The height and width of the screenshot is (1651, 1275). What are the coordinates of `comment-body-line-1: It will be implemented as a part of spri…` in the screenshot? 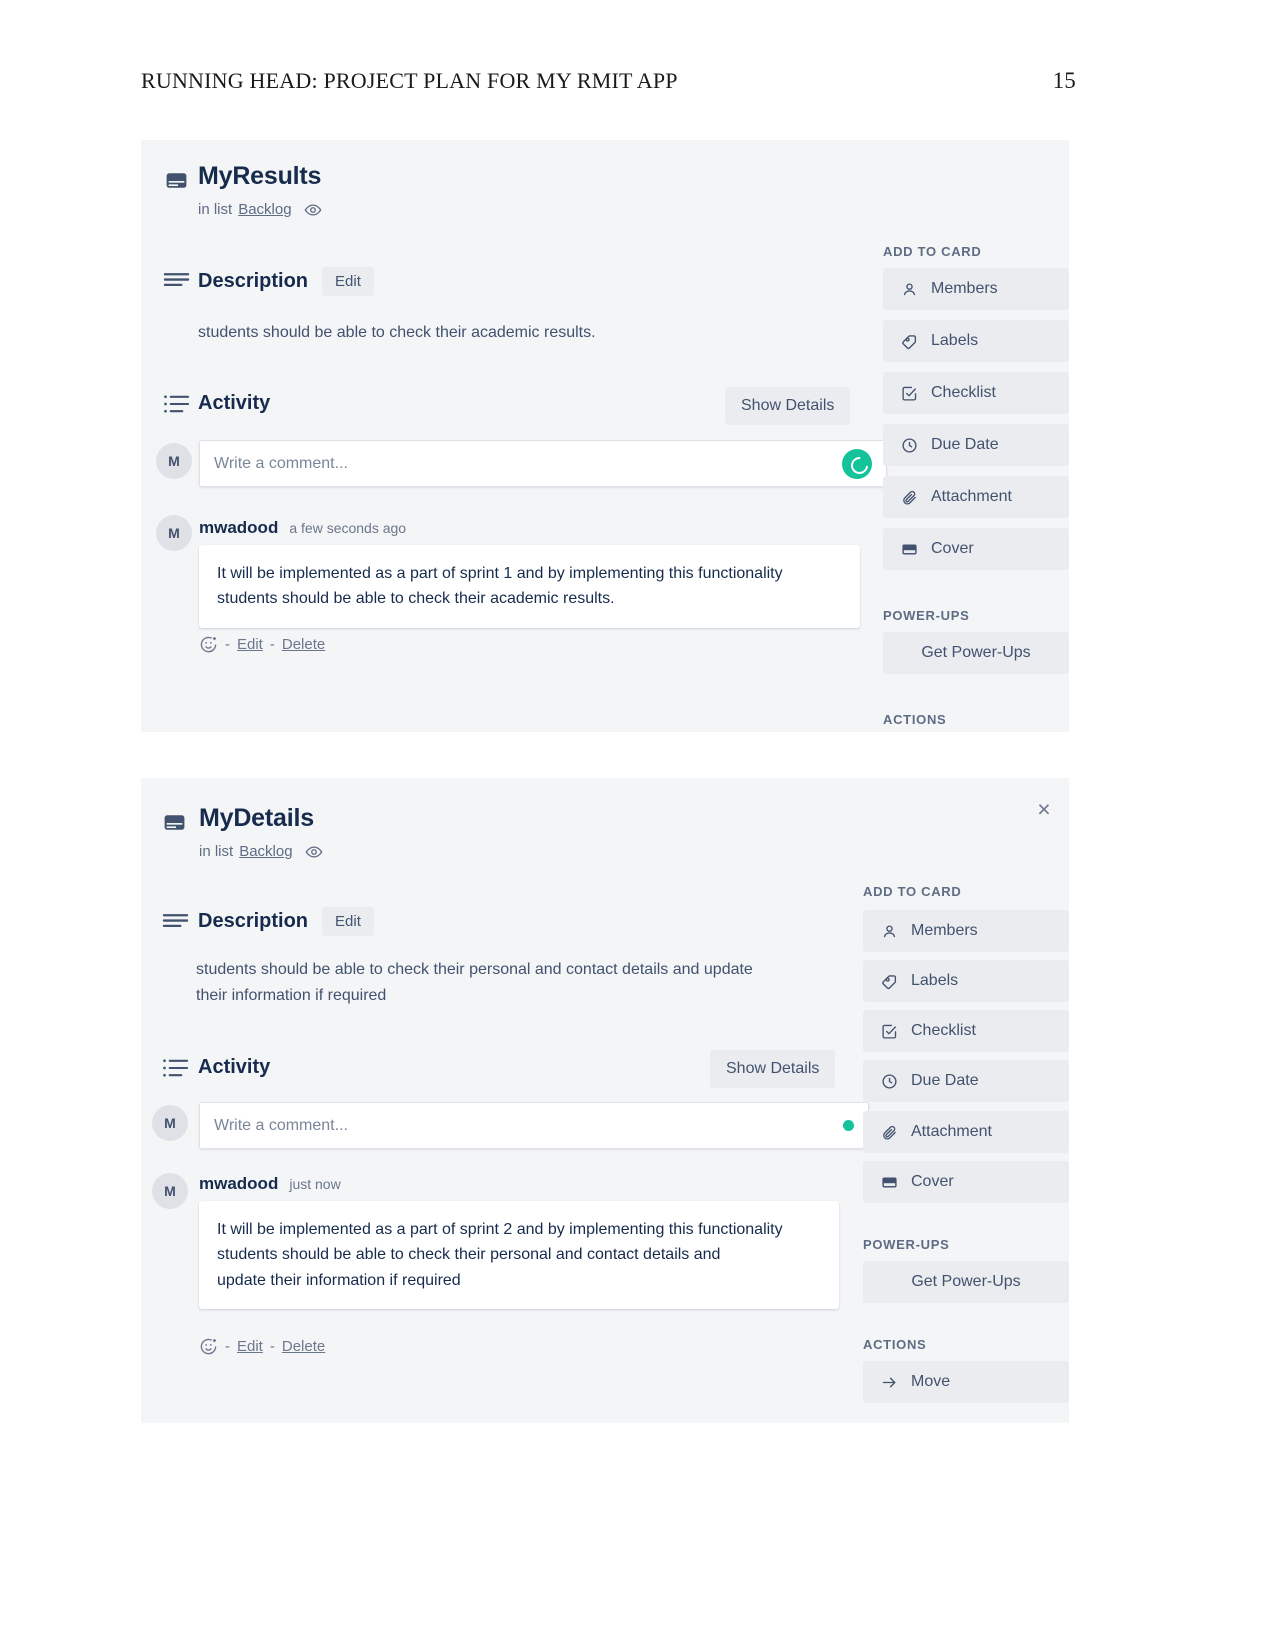 It's located at (500, 1242).